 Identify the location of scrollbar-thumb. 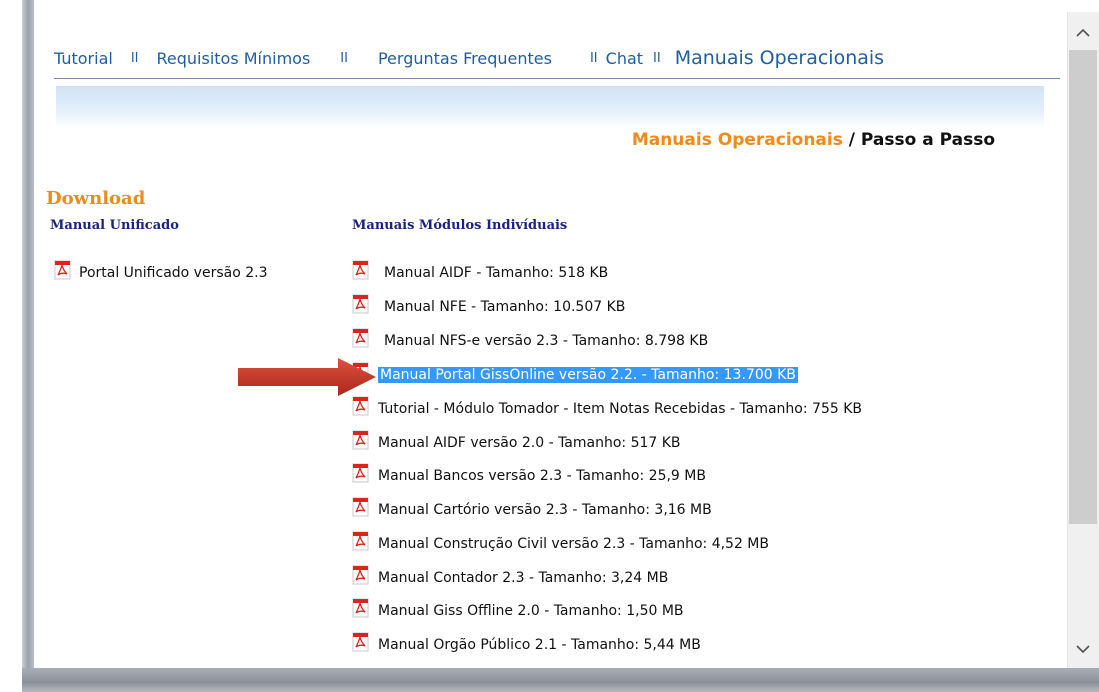
(1083, 287).